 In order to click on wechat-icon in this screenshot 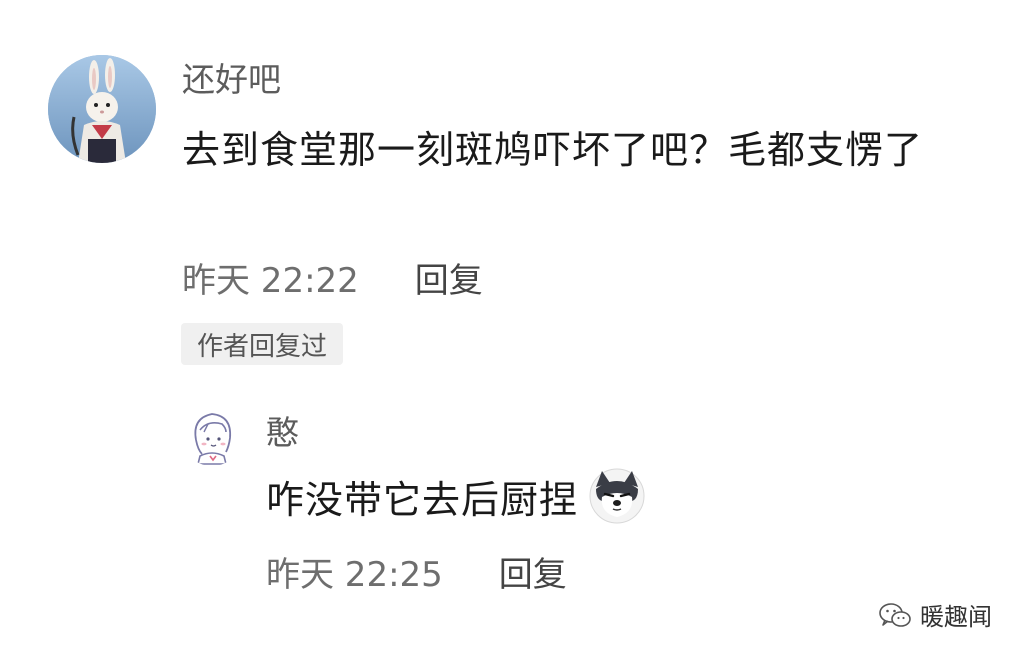, I will do `click(895, 614)`.